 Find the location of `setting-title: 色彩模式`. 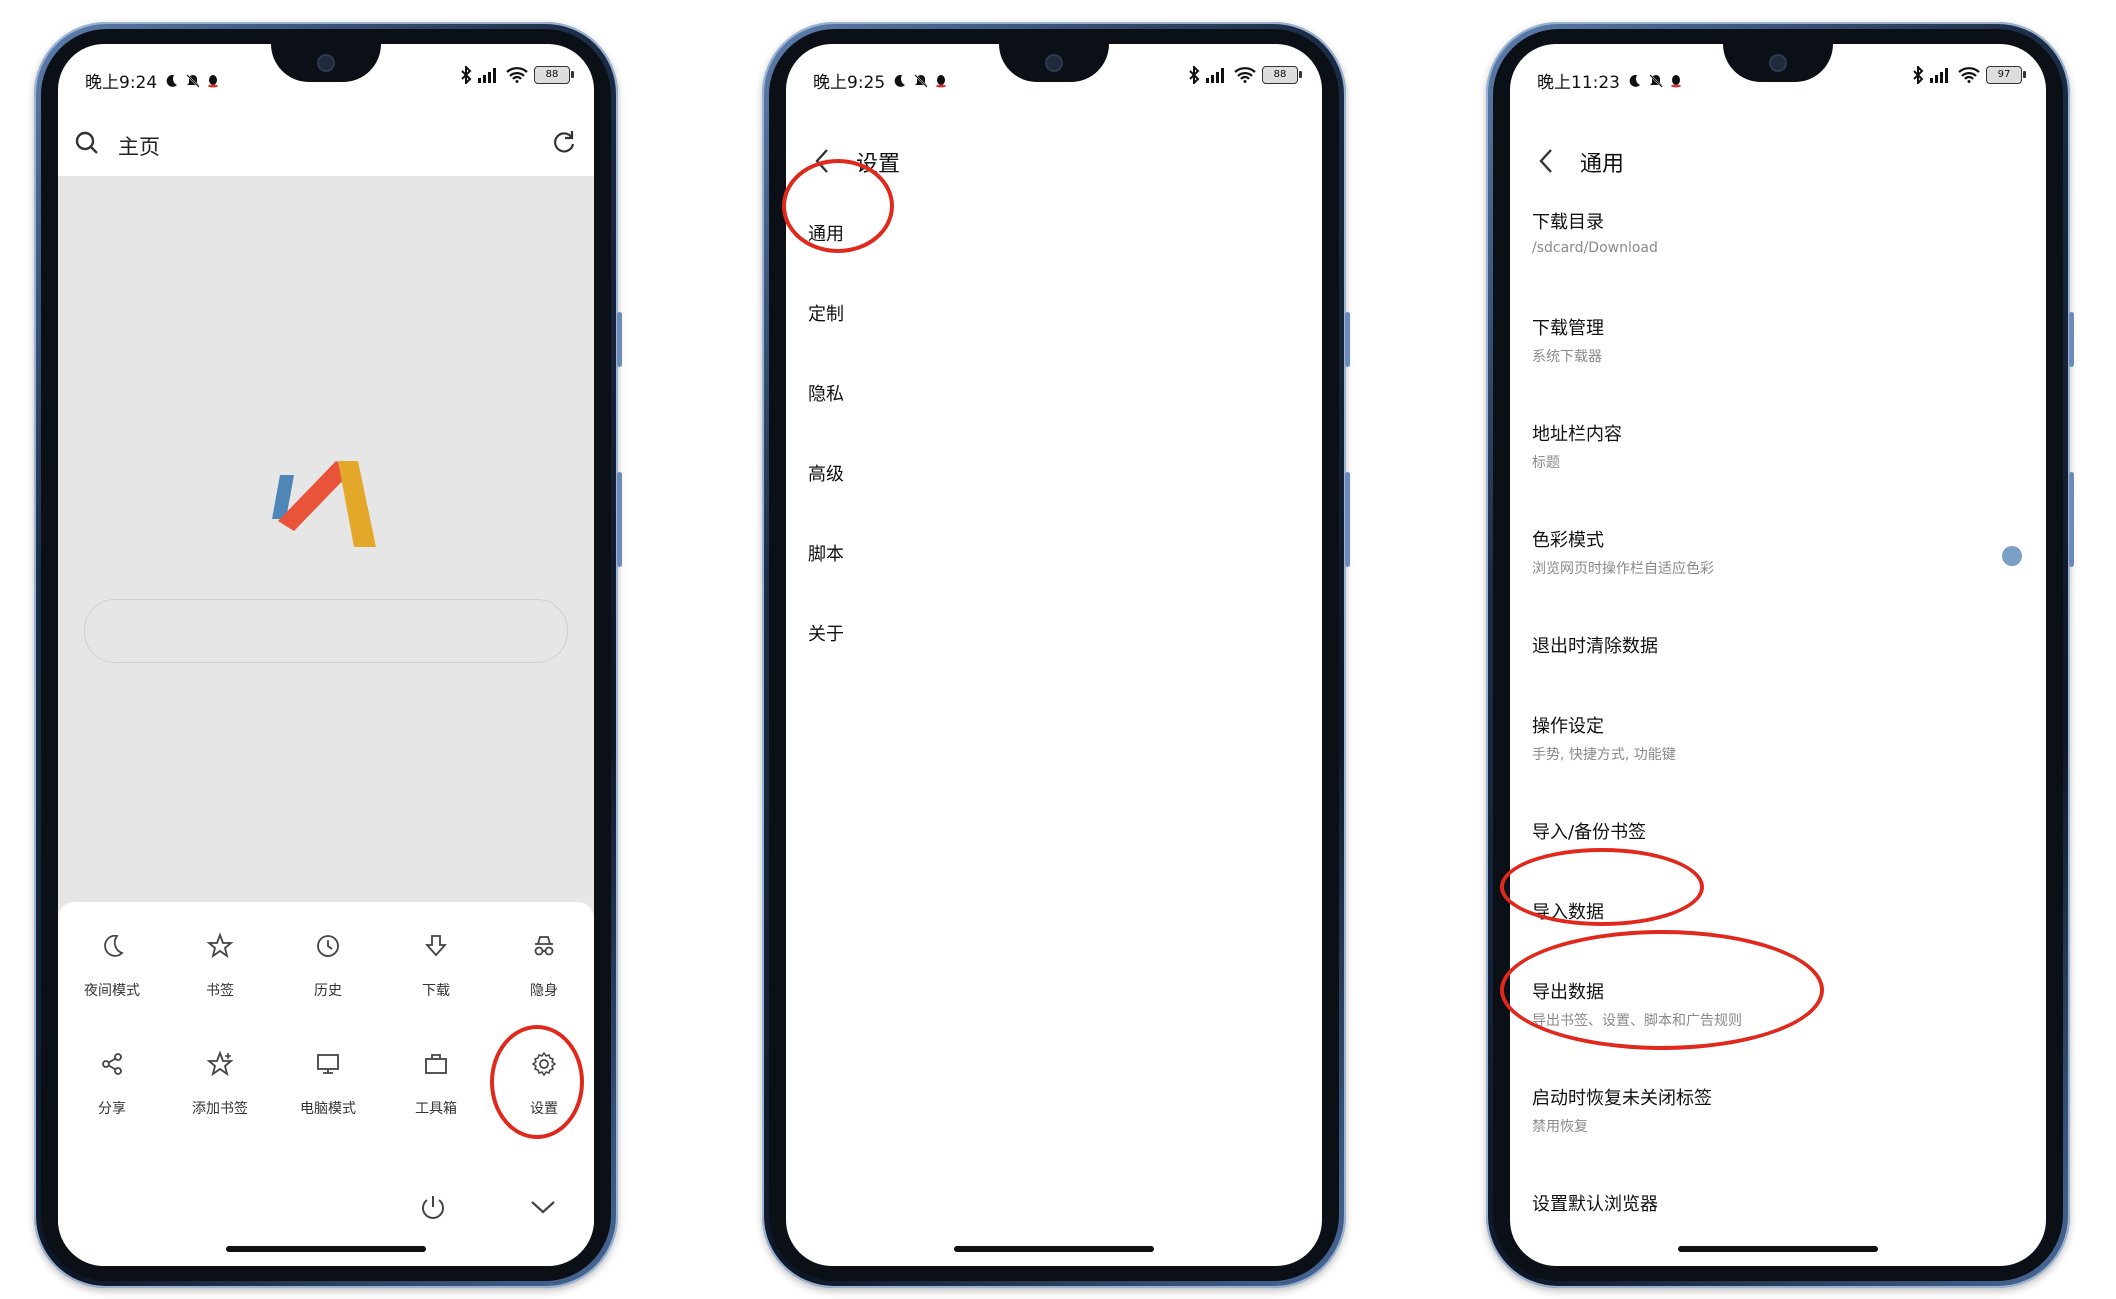

setting-title: 色彩模式 is located at coordinates (1568, 540).